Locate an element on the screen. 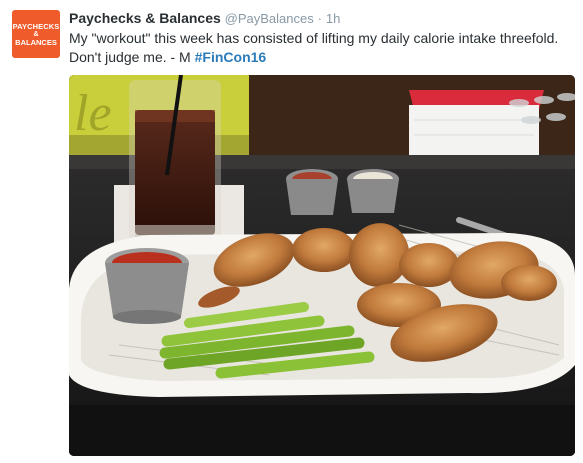 The width and height of the screenshot is (583, 463). tweet-header: Paychecks & Balances @PayBalances · 1h is located at coordinates (204, 18).